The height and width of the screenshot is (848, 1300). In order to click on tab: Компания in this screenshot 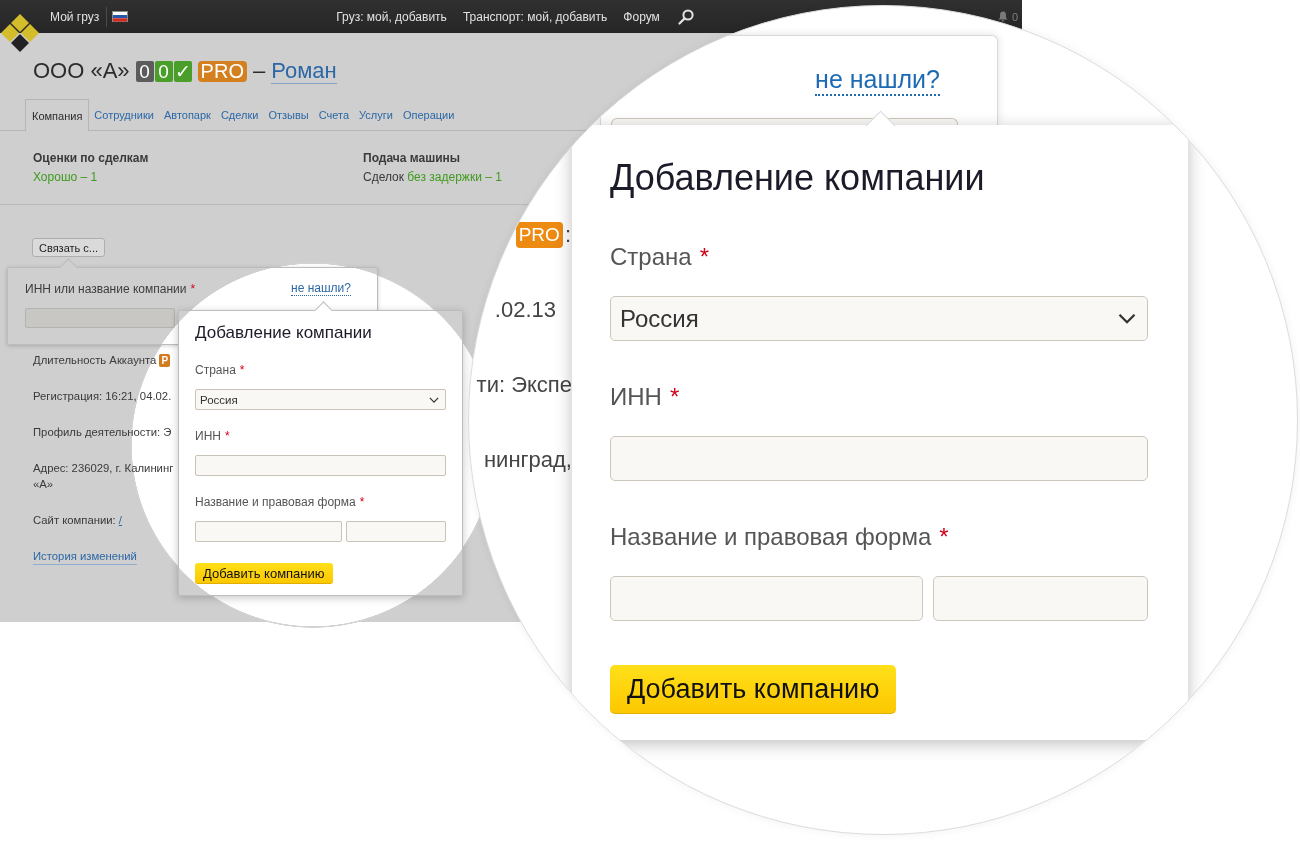, I will do `click(57, 115)`.